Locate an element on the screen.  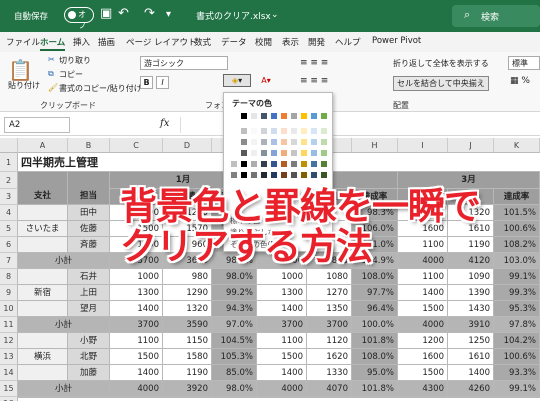
subtotal-label: 小計 is located at coordinates (64, 389).